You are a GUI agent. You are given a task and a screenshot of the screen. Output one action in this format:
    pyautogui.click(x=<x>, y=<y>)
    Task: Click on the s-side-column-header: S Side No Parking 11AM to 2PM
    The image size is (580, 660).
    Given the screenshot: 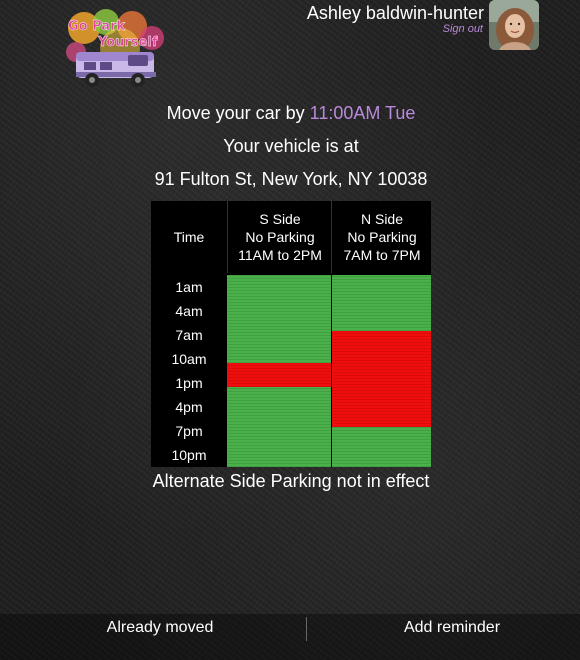 What is the action you would take?
    pyautogui.click(x=279, y=237)
    